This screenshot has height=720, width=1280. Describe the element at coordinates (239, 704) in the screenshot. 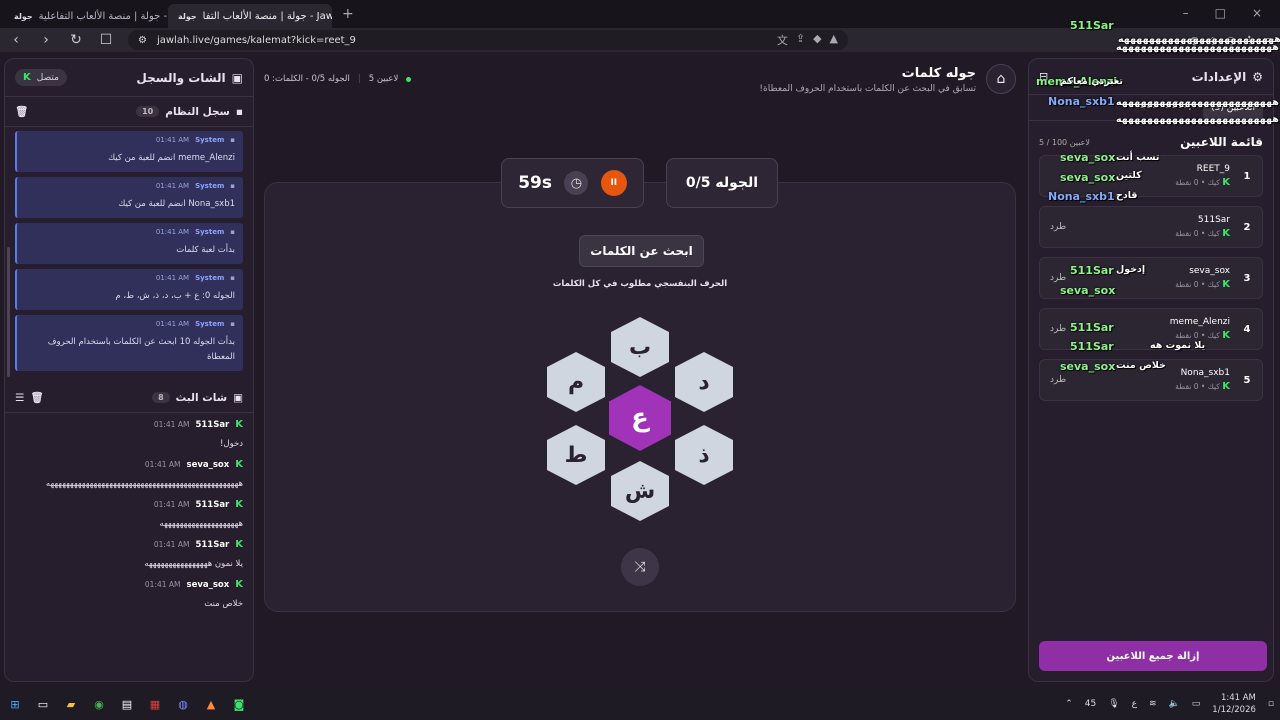

I see `kick-app-icon: ◙` at that location.